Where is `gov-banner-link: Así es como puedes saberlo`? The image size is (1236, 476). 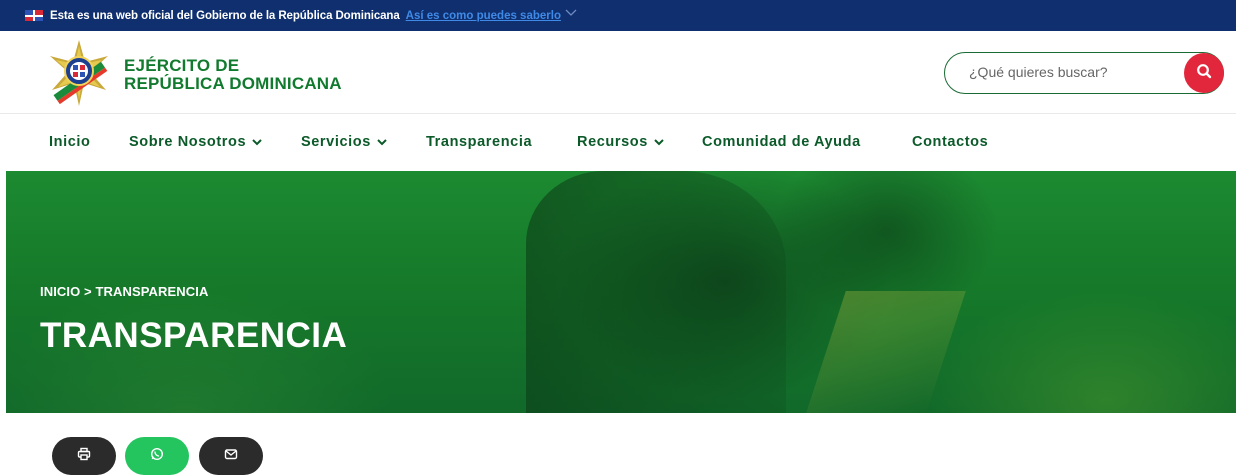 gov-banner-link: Así es como puedes saberlo is located at coordinates (483, 16).